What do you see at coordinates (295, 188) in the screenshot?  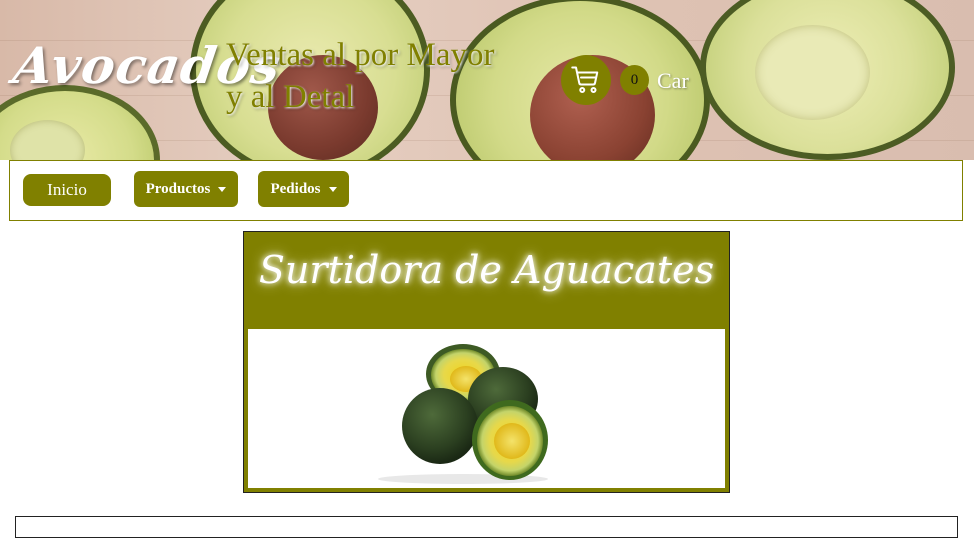 I see `nav-pedidos-label: Pedidos` at bounding box center [295, 188].